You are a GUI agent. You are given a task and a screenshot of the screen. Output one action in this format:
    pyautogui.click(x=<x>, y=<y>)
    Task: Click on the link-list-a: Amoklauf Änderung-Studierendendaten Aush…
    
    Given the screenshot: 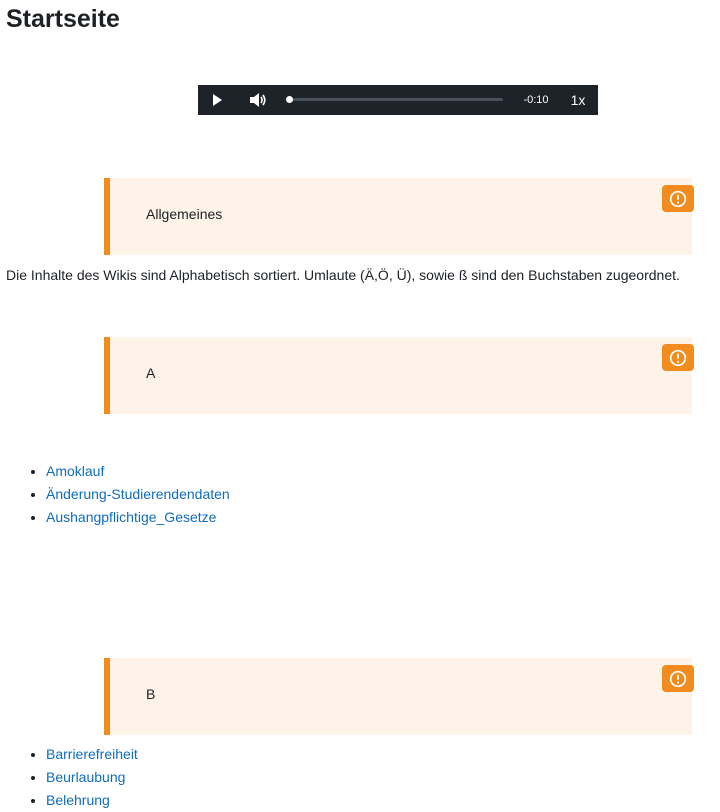 What is the action you would take?
    pyautogui.click(x=127, y=494)
    